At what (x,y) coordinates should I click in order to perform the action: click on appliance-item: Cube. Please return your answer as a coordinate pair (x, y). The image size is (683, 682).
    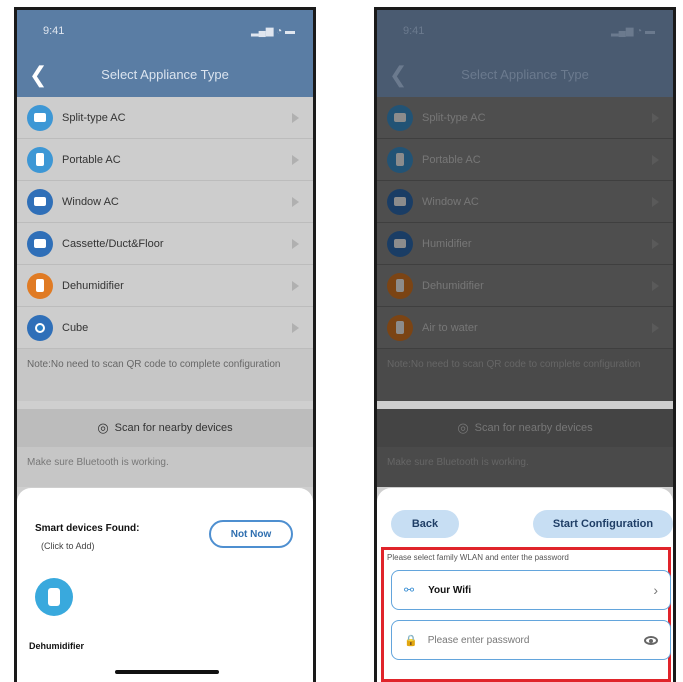
    Looking at the image, I should click on (165, 328).